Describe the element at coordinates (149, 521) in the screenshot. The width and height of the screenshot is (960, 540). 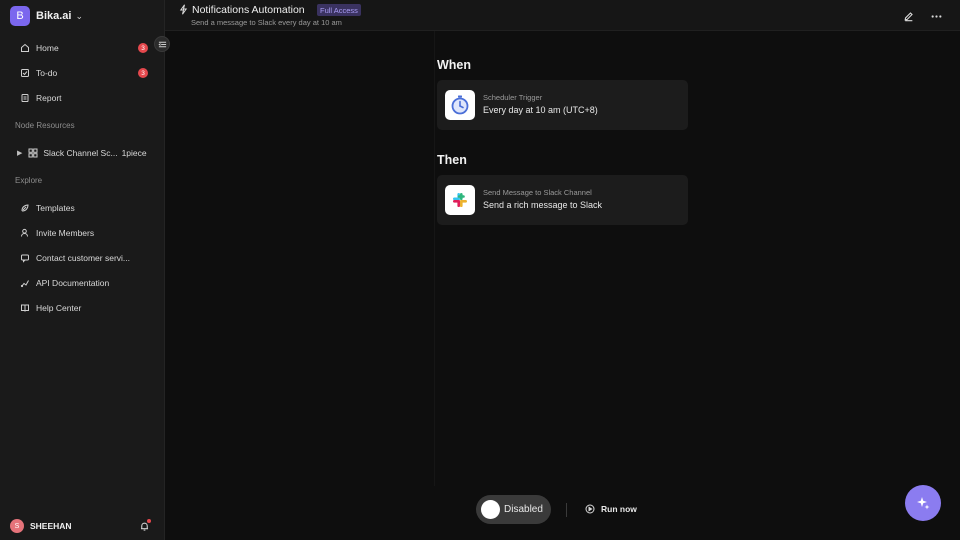
I see `notification-dot` at that location.